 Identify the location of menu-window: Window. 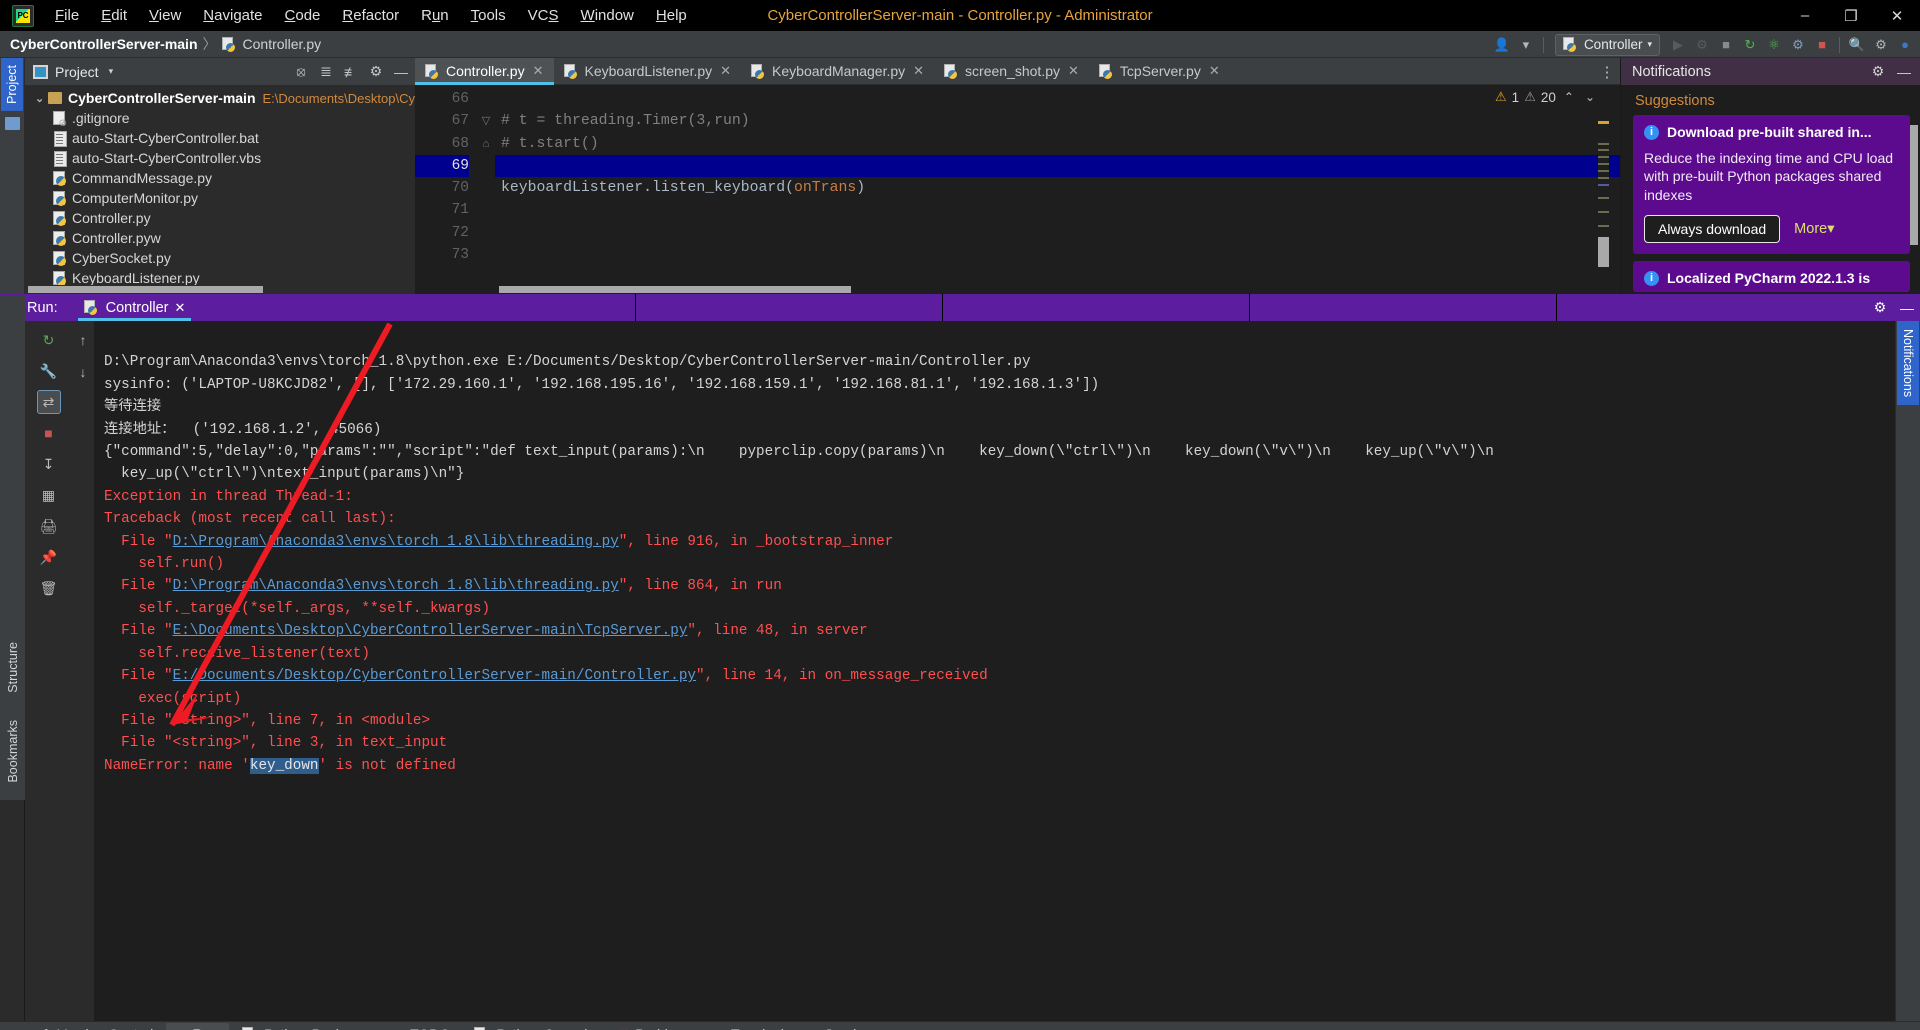
(607, 15).